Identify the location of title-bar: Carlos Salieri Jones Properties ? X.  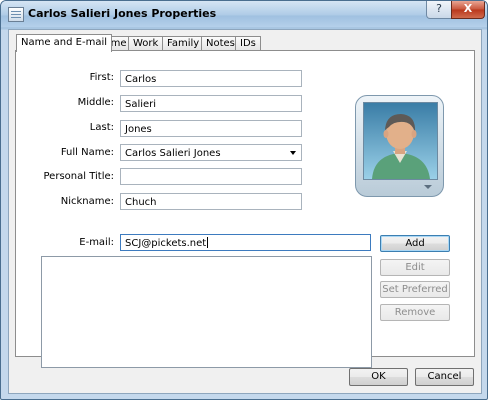
(244, 14).